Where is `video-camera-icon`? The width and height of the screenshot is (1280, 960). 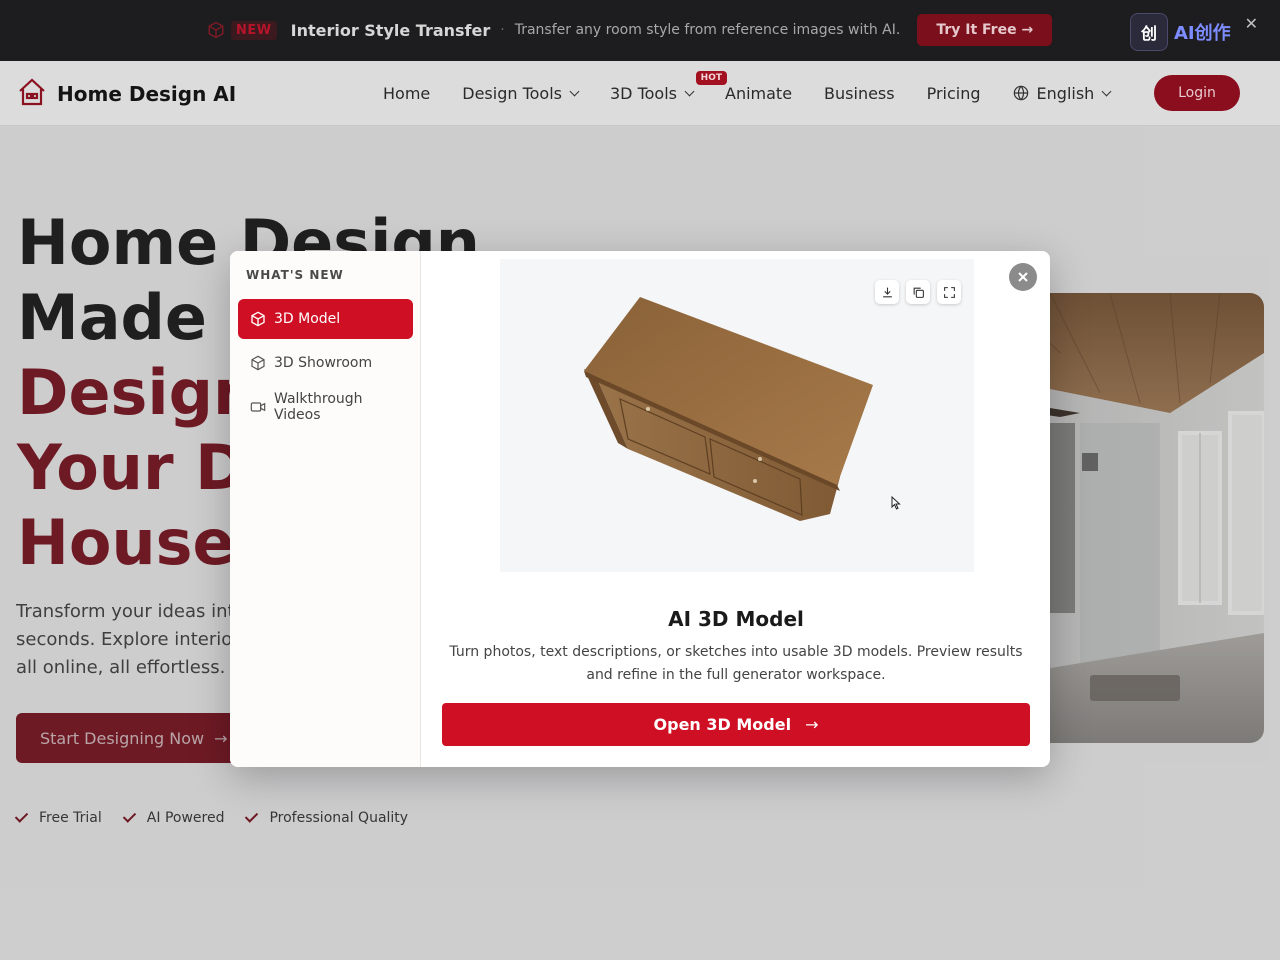
video-camera-icon is located at coordinates (258, 407).